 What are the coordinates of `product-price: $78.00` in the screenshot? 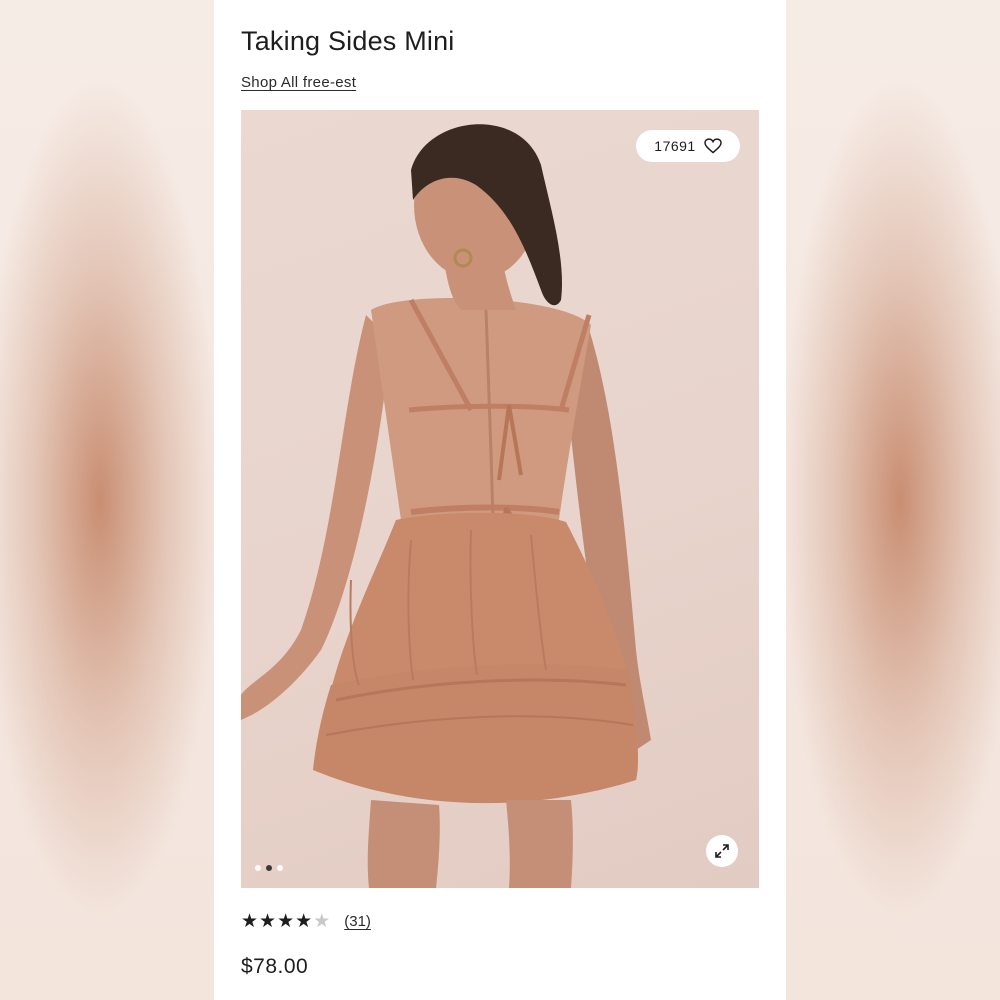 It's located at (275, 966).